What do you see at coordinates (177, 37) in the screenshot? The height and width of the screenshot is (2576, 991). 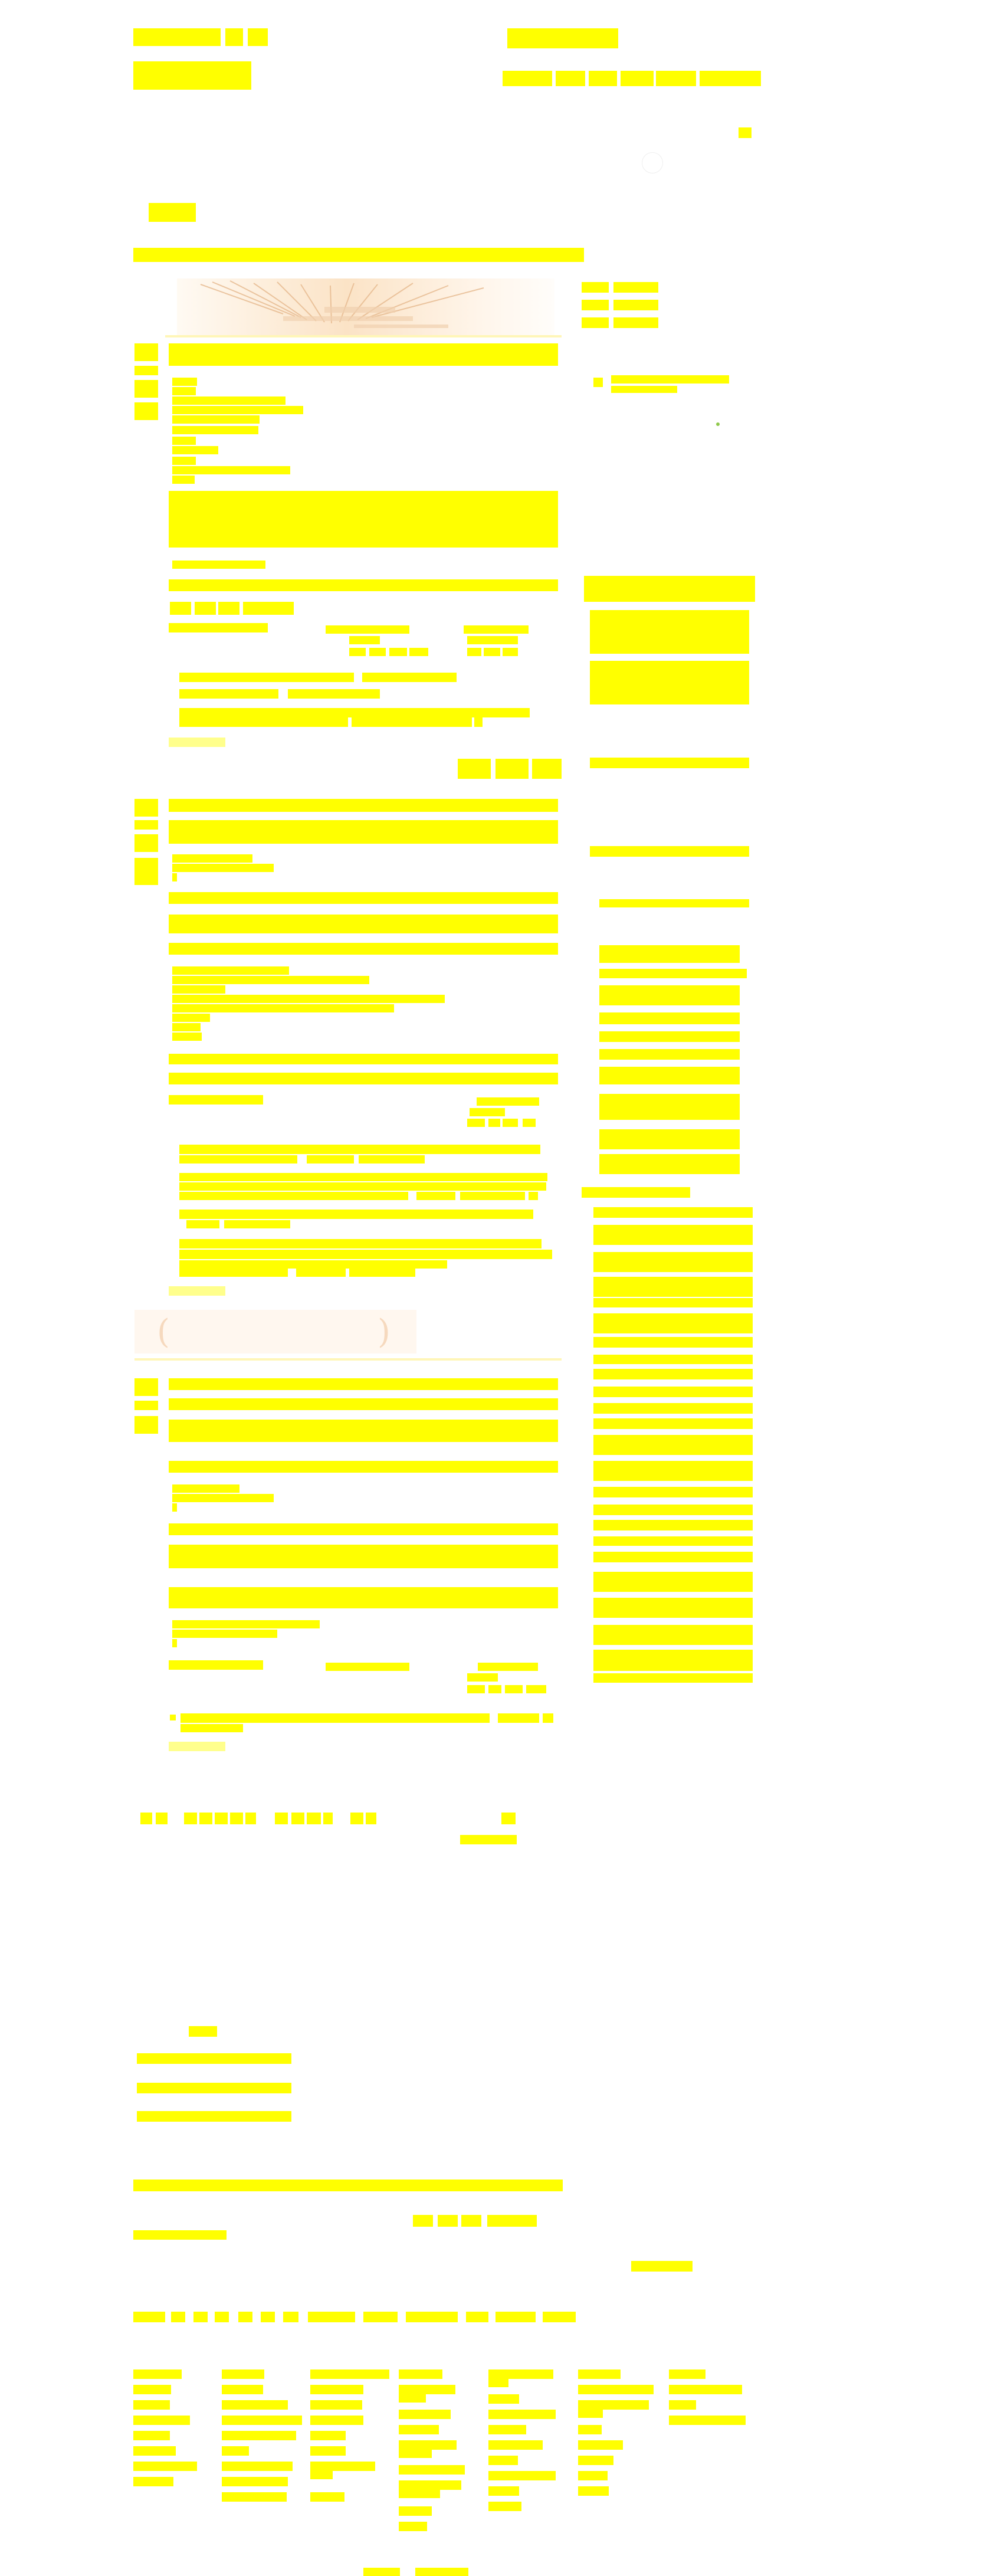 I see `site-logo` at bounding box center [177, 37].